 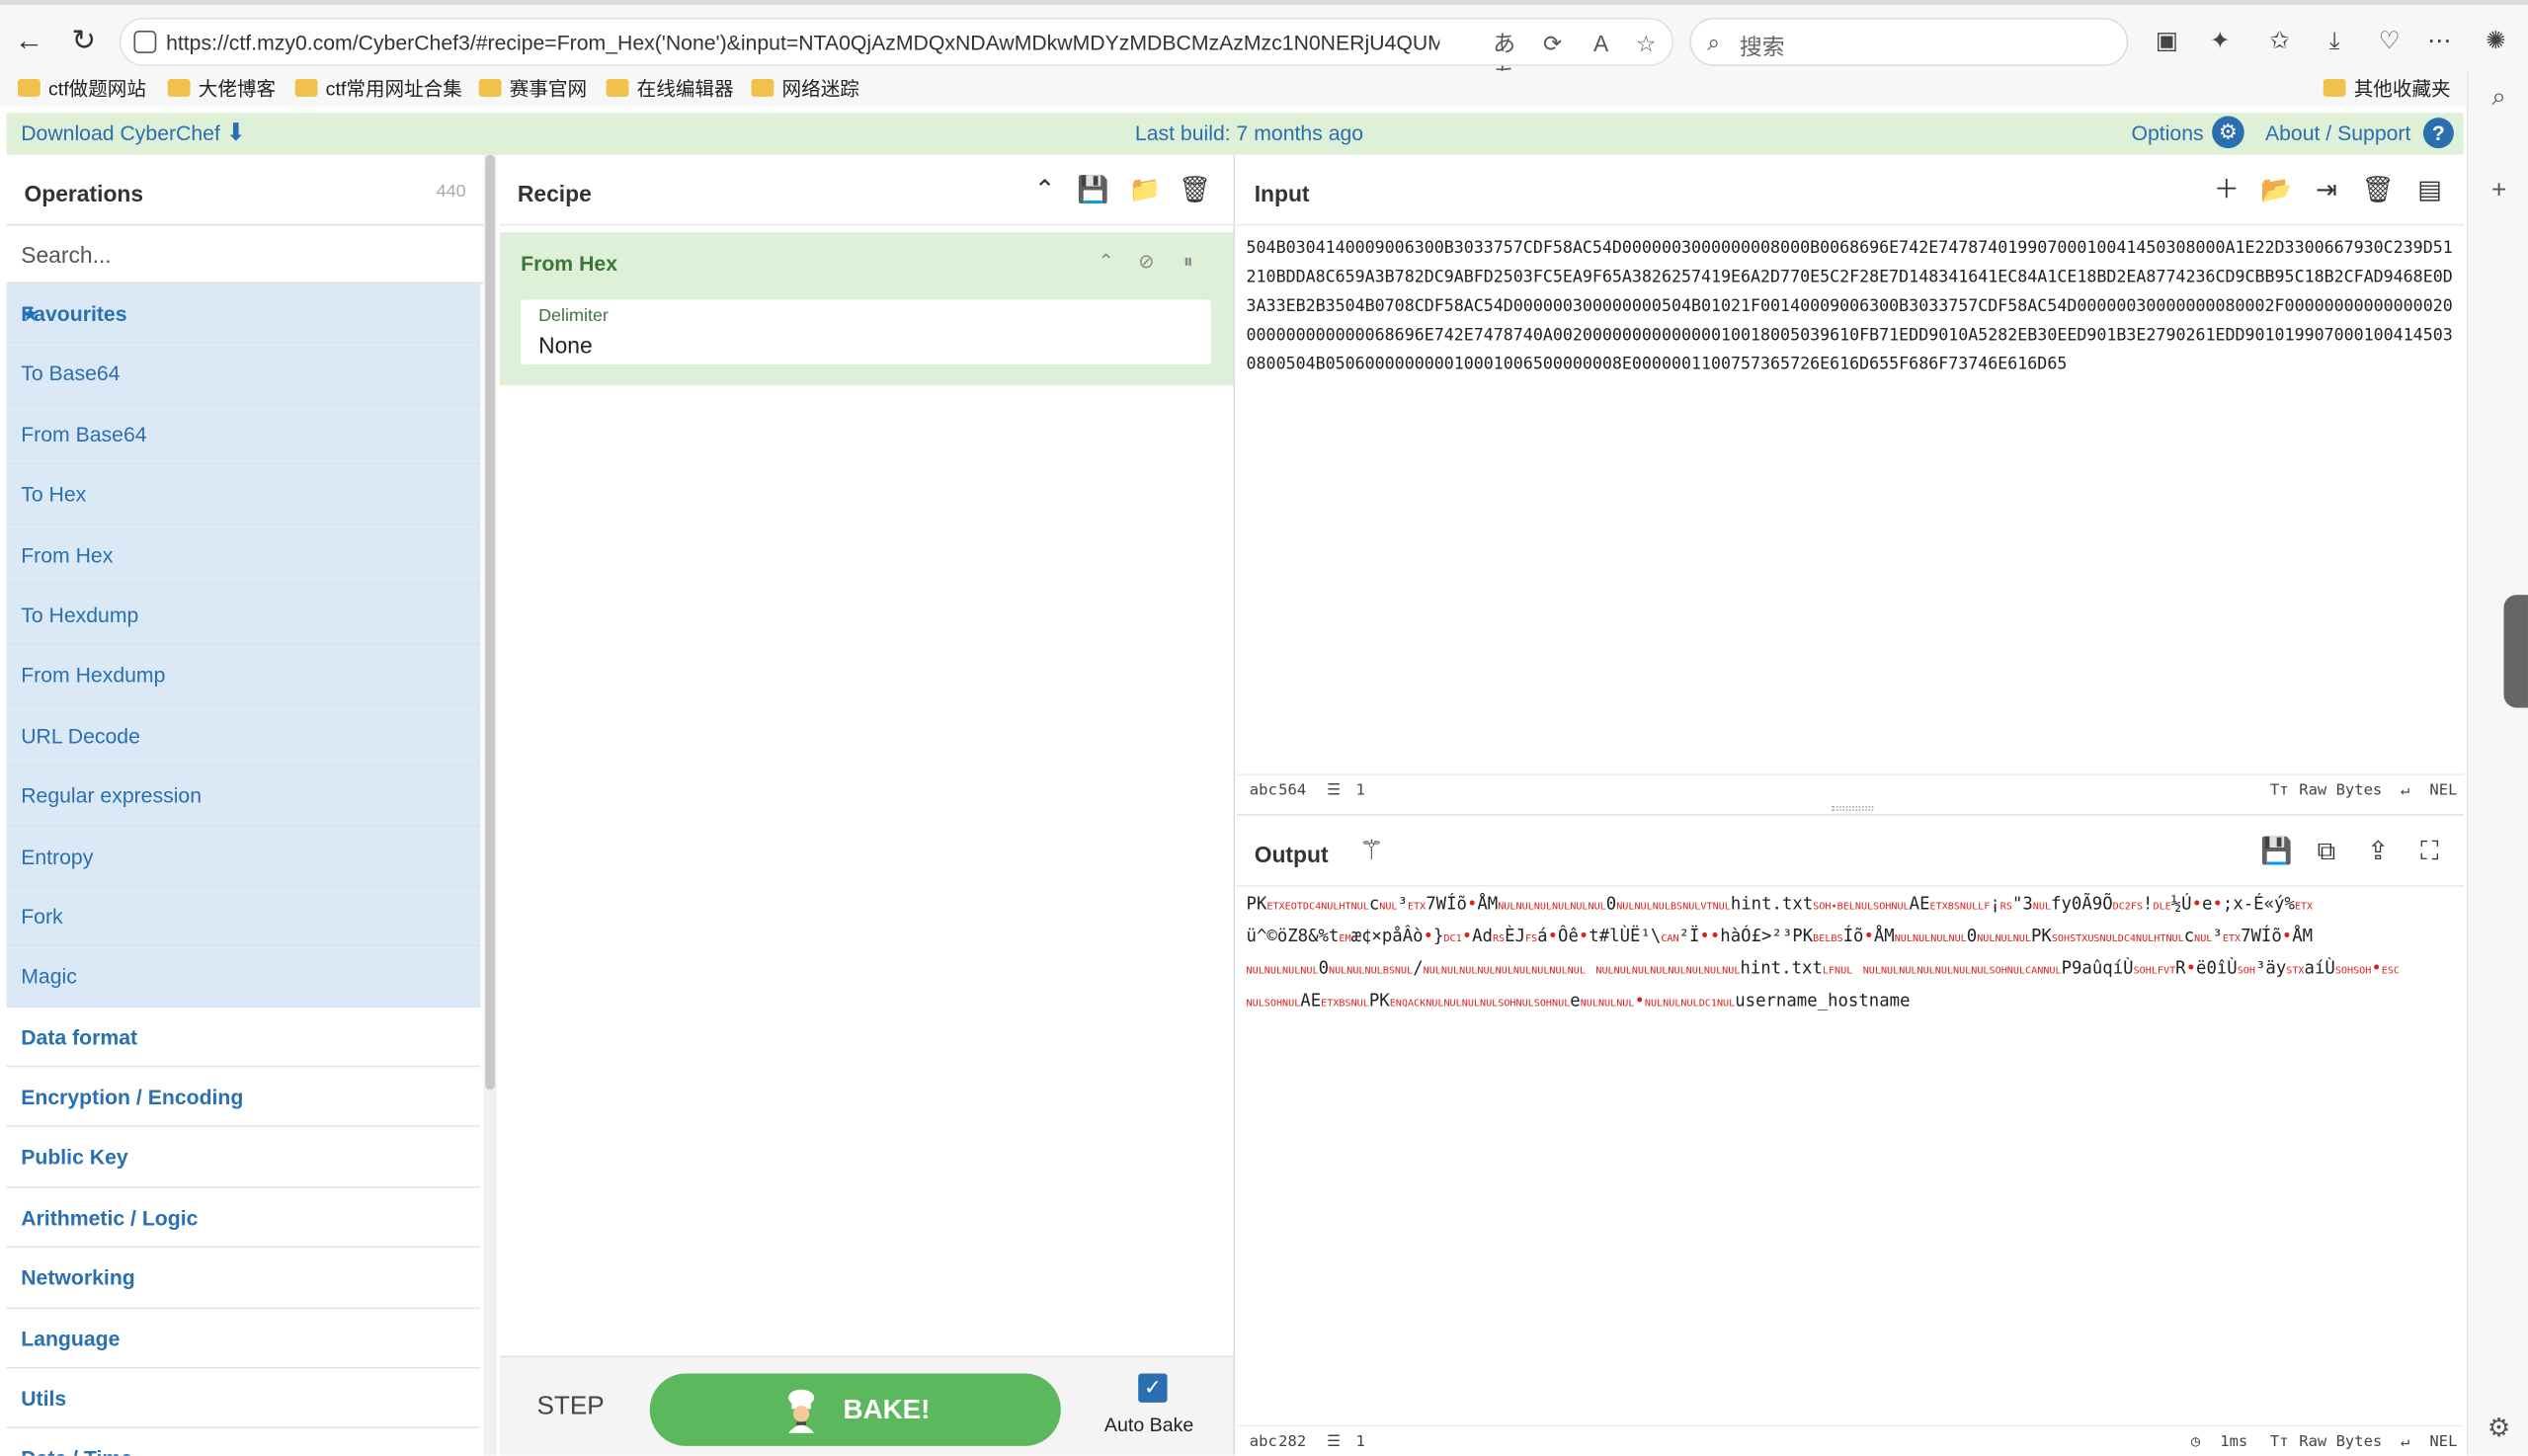 I want to click on pause-icon: ⏸, so click(x=1188, y=261).